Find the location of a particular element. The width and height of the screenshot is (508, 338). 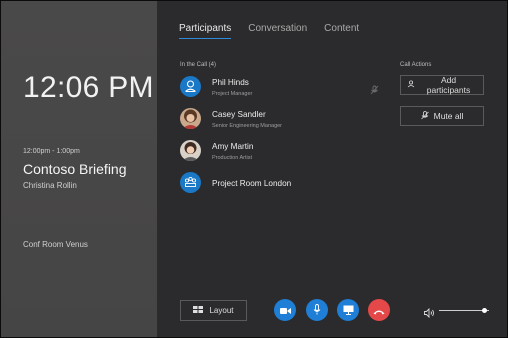

participant-title: Senior Engineering Manager is located at coordinates (247, 126).